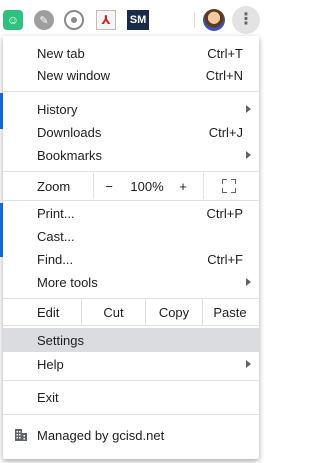  Describe the element at coordinates (69, 132) in the screenshot. I see `menu-item-label: Downloads` at that location.